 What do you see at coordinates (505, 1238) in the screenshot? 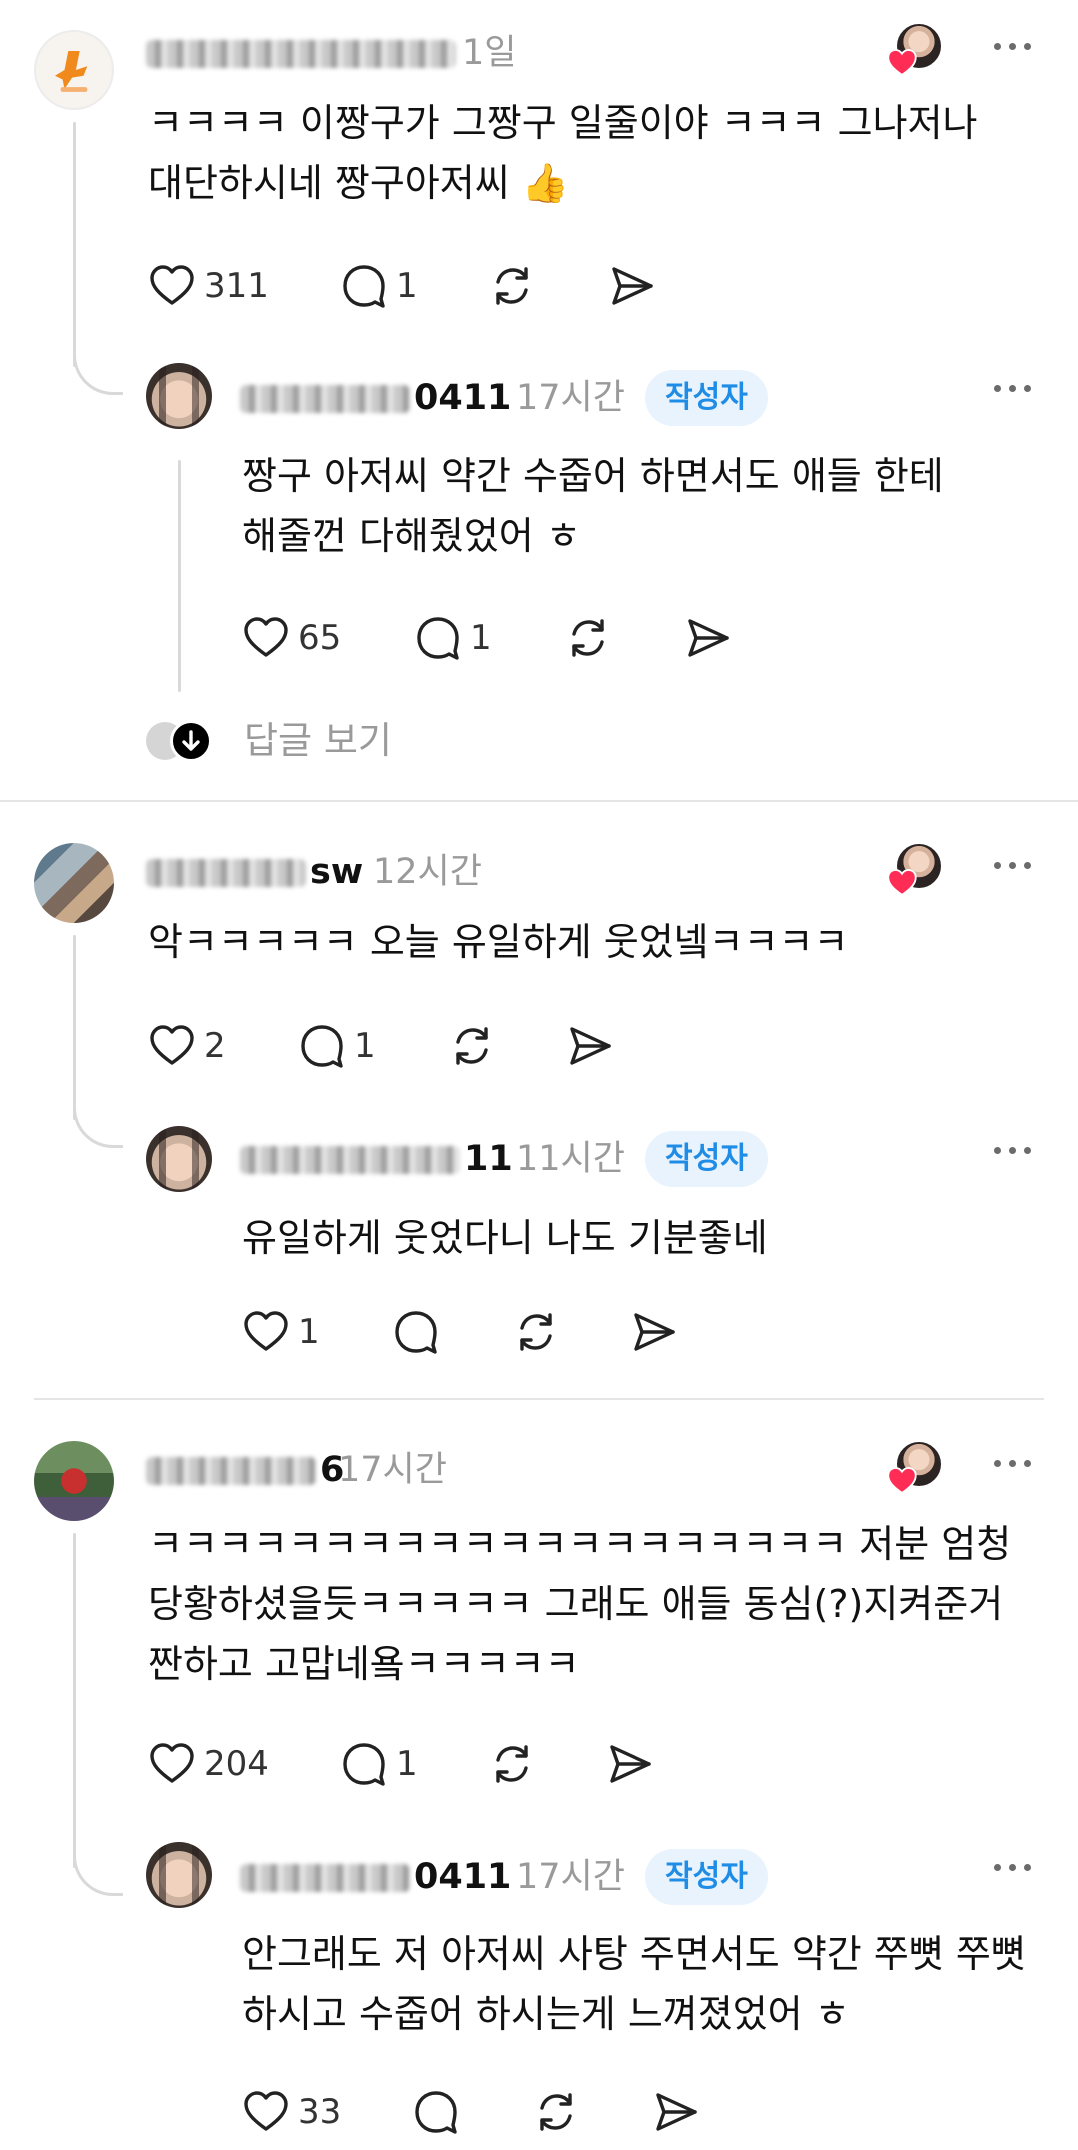
I see `comment-text-line: 유일하게 웃었다니 나도 기분좋네` at bounding box center [505, 1238].